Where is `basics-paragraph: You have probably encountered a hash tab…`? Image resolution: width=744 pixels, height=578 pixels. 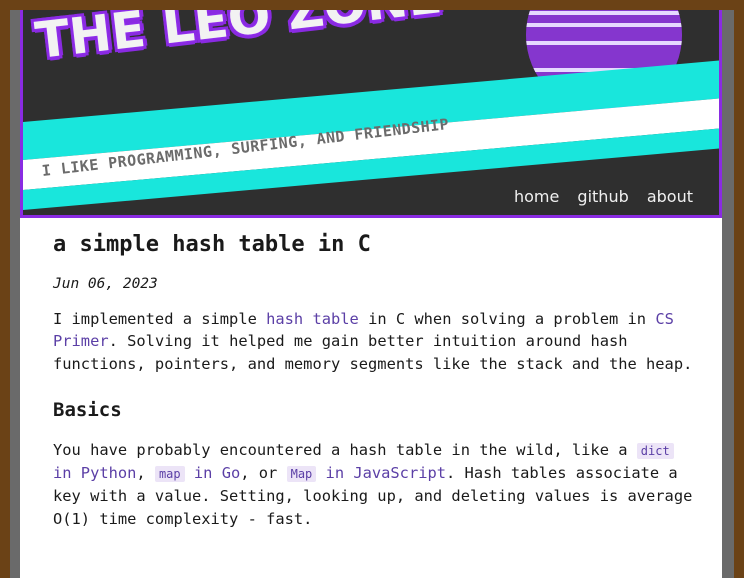 basics-paragraph: You have probably encountered a hash tab… is located at coordinates (373, 484).